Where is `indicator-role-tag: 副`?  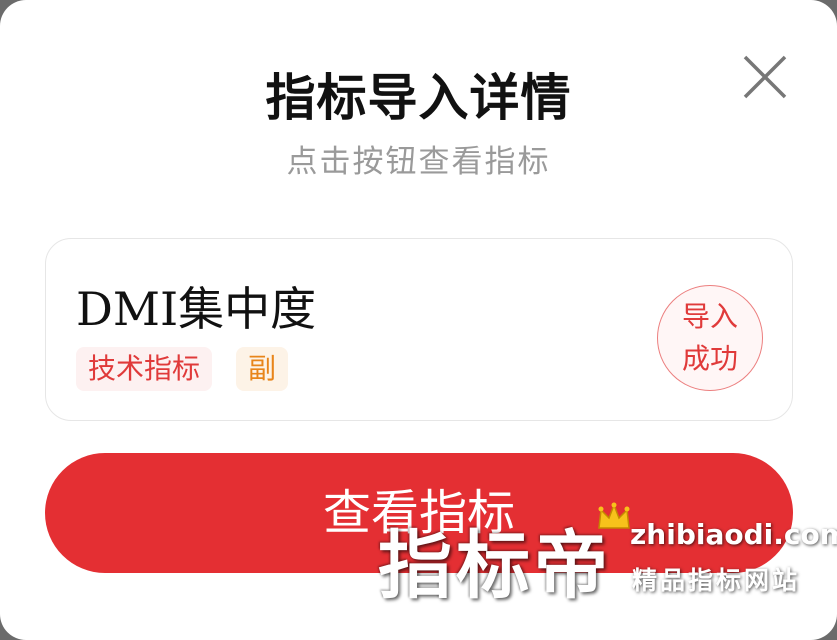
indicator-role-tag: 副 is located at coordinates (262, 369).